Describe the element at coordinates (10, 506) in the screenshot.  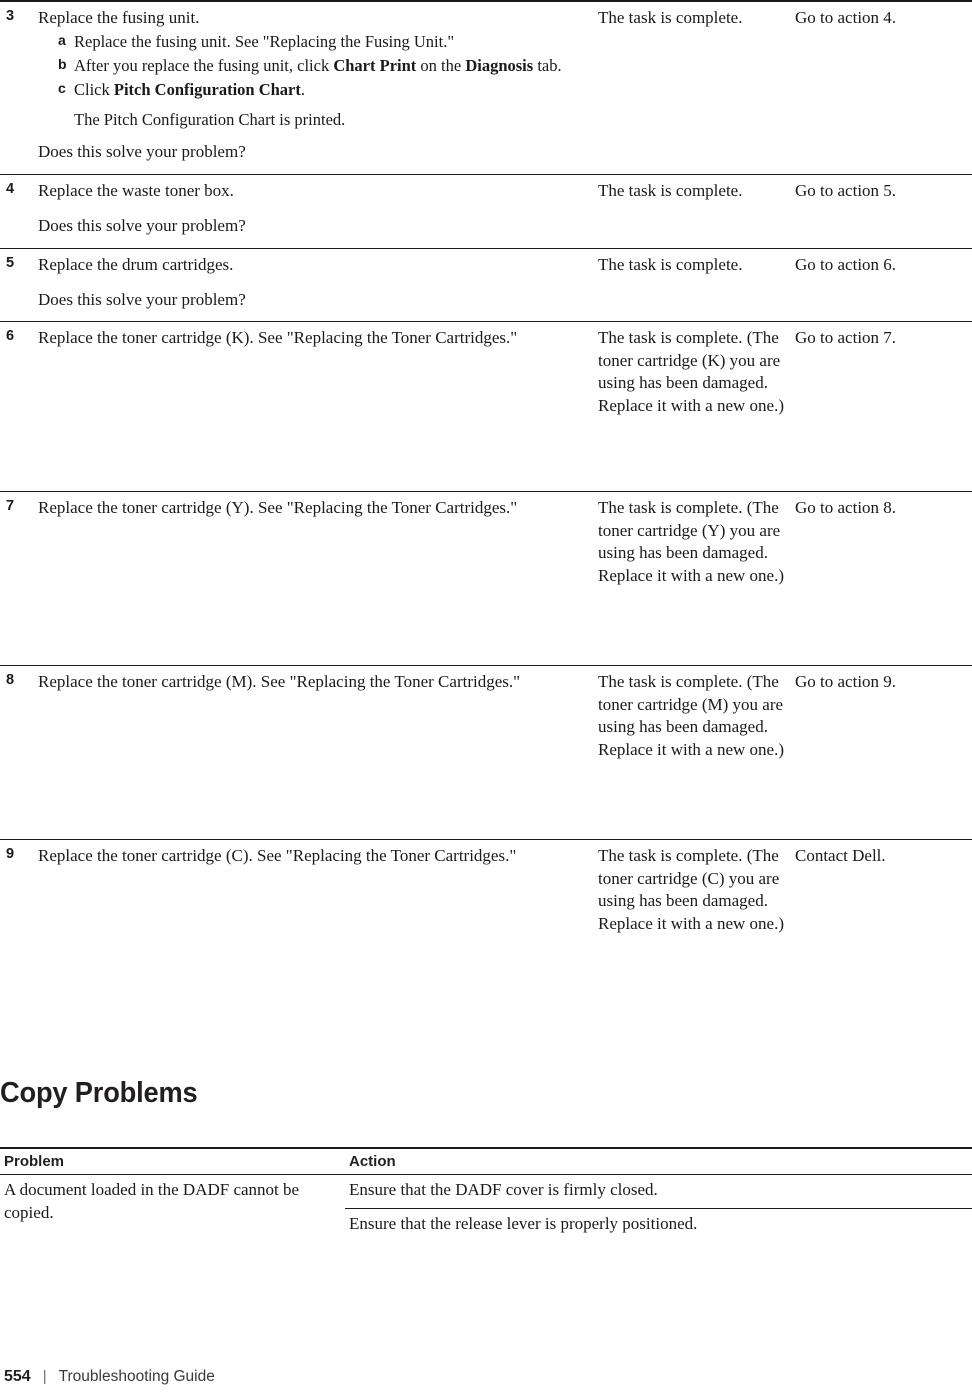
I see `action-number: 7` at that location.